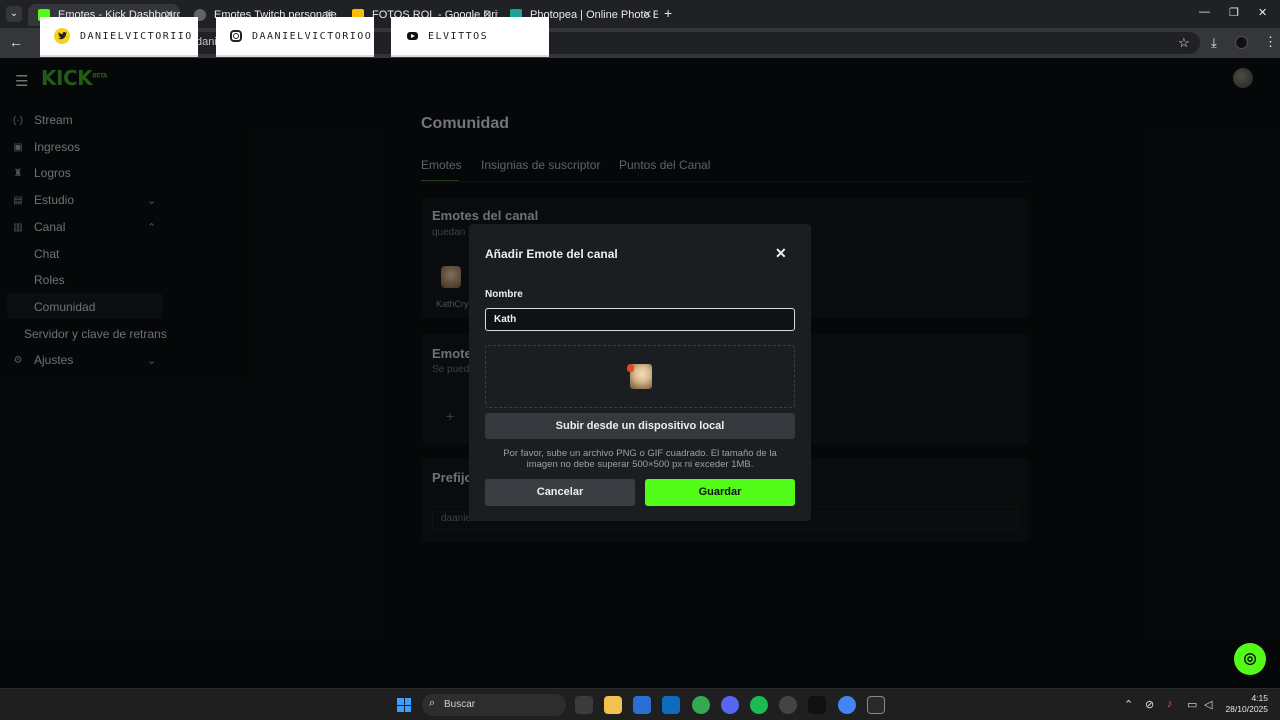  I want to click on twitter-bird-icon, so click(62, 36).